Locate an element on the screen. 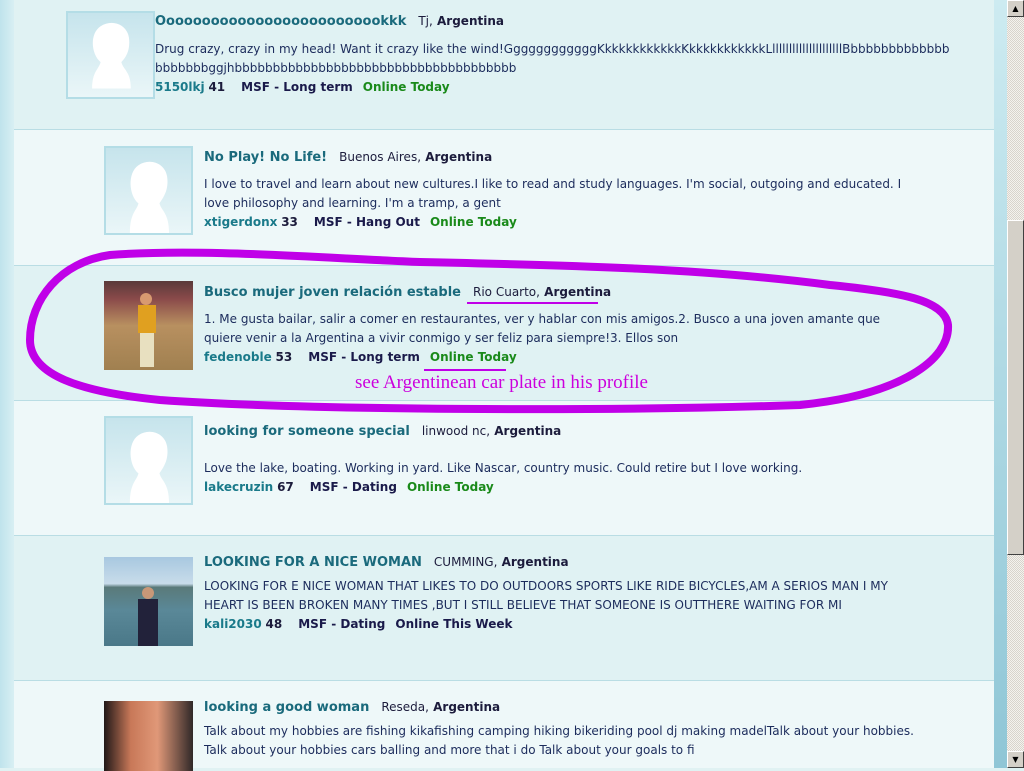 This screenshot has height=771, width=1024. annotation-text: see Argentinean car plate in his profile is located at coordinates (501, 382).